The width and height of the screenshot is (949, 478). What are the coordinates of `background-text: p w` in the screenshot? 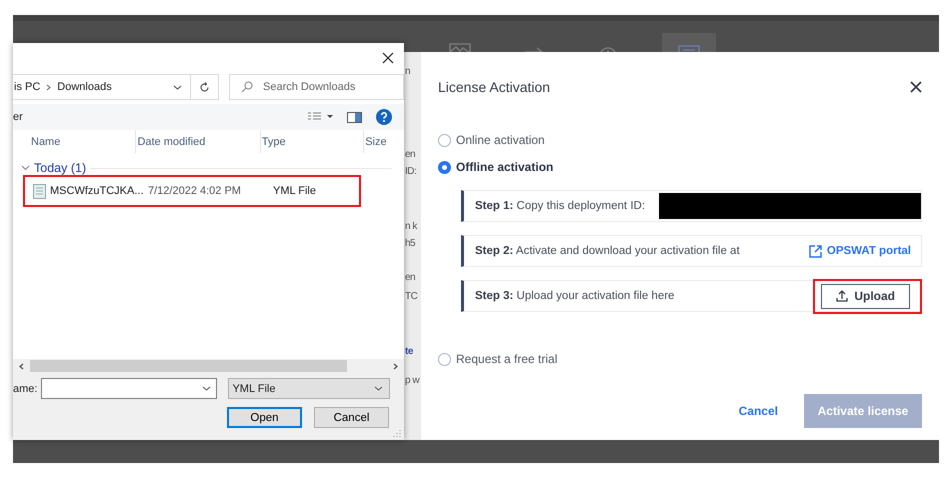 It's located at (412, 380).